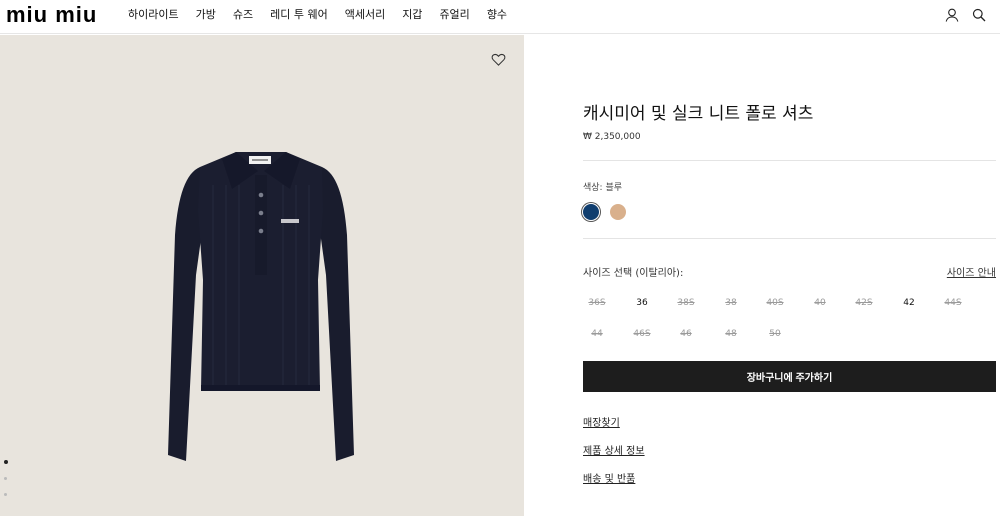  Describe the element at coordinates (953, 303) in the screenshot. I see `size-option-44S: 44S` at that location.